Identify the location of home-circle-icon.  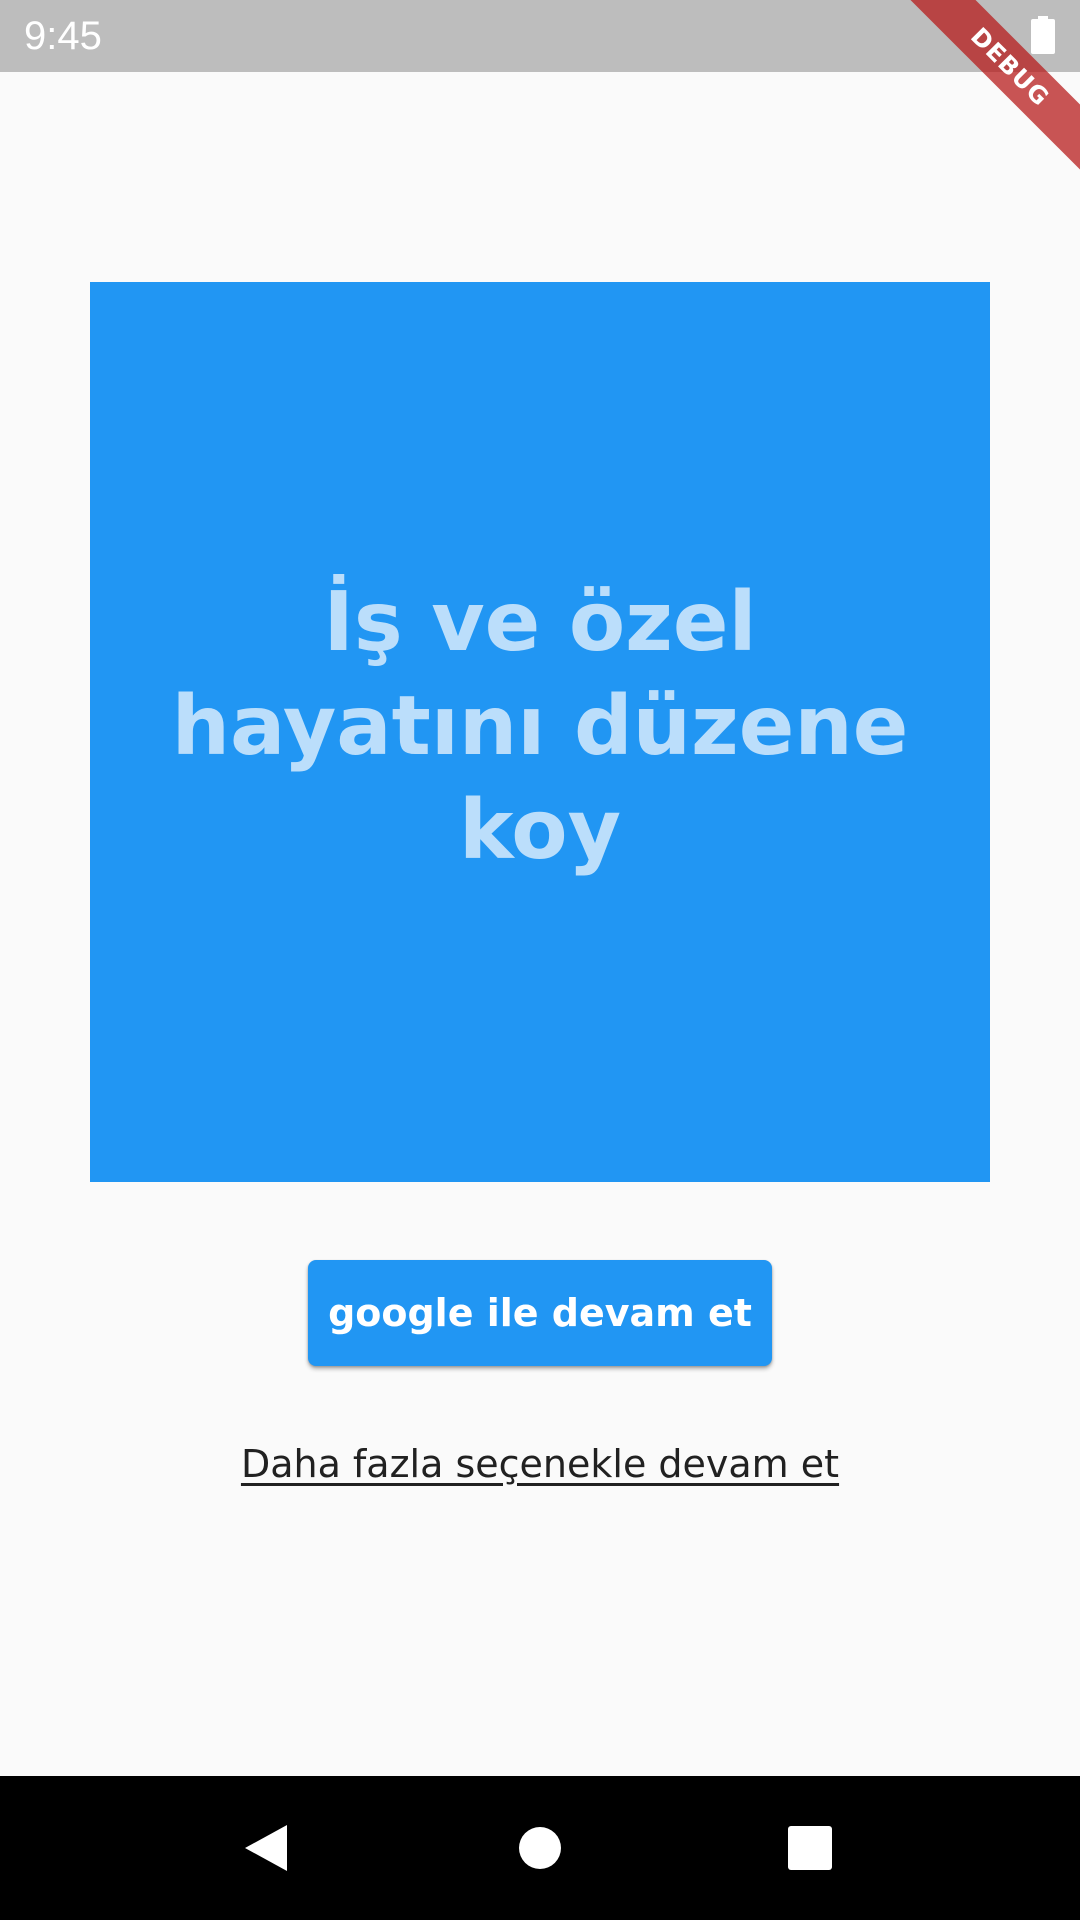
(540, 1848).